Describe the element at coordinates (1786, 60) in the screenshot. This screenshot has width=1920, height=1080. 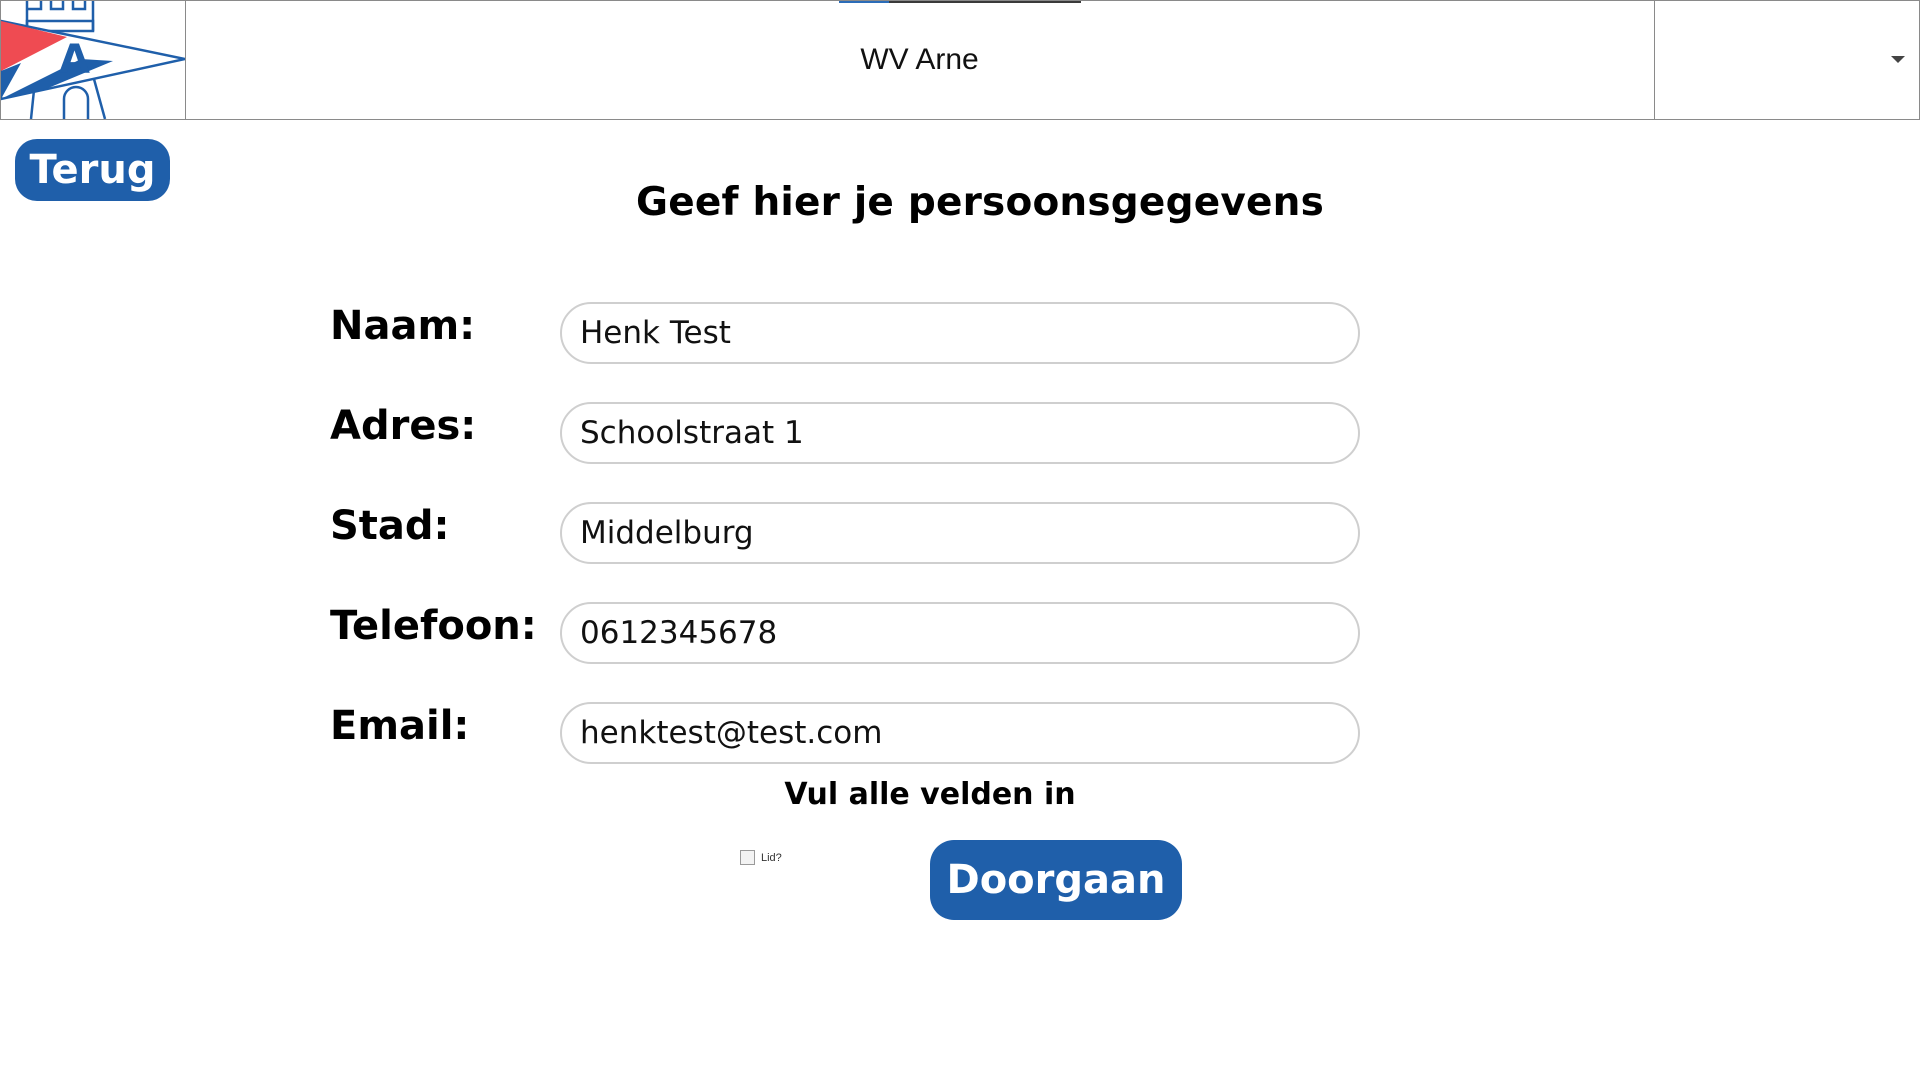
I see `header-dropdown` at that location.